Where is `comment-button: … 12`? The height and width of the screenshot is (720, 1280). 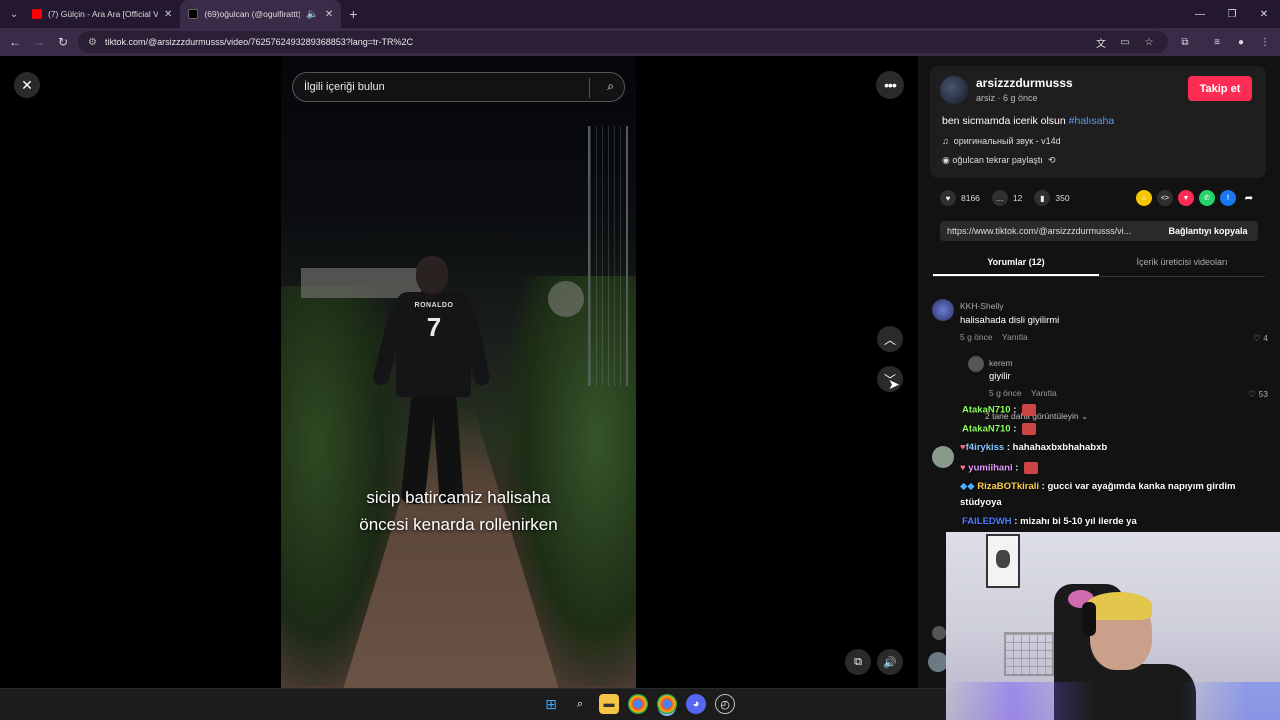
comment-button: … 12 is located at coordinates (1006, 198).